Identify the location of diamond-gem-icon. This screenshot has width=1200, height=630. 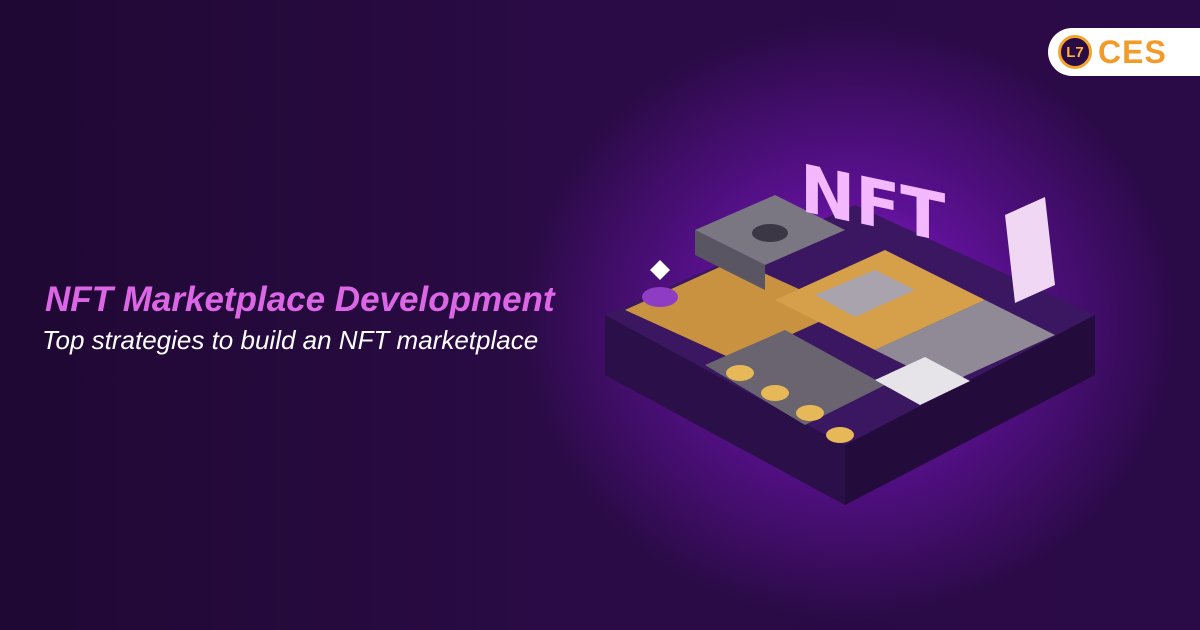
(660, 270).